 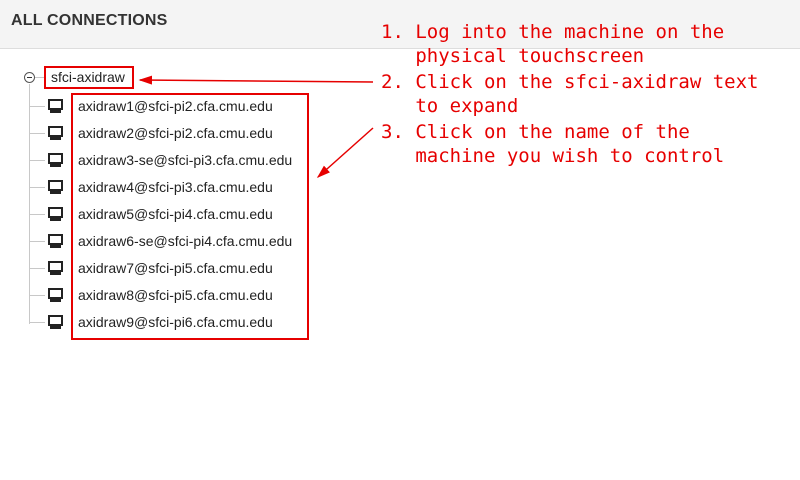 I want to click on arrow-step3, so click(x=345, y=152).